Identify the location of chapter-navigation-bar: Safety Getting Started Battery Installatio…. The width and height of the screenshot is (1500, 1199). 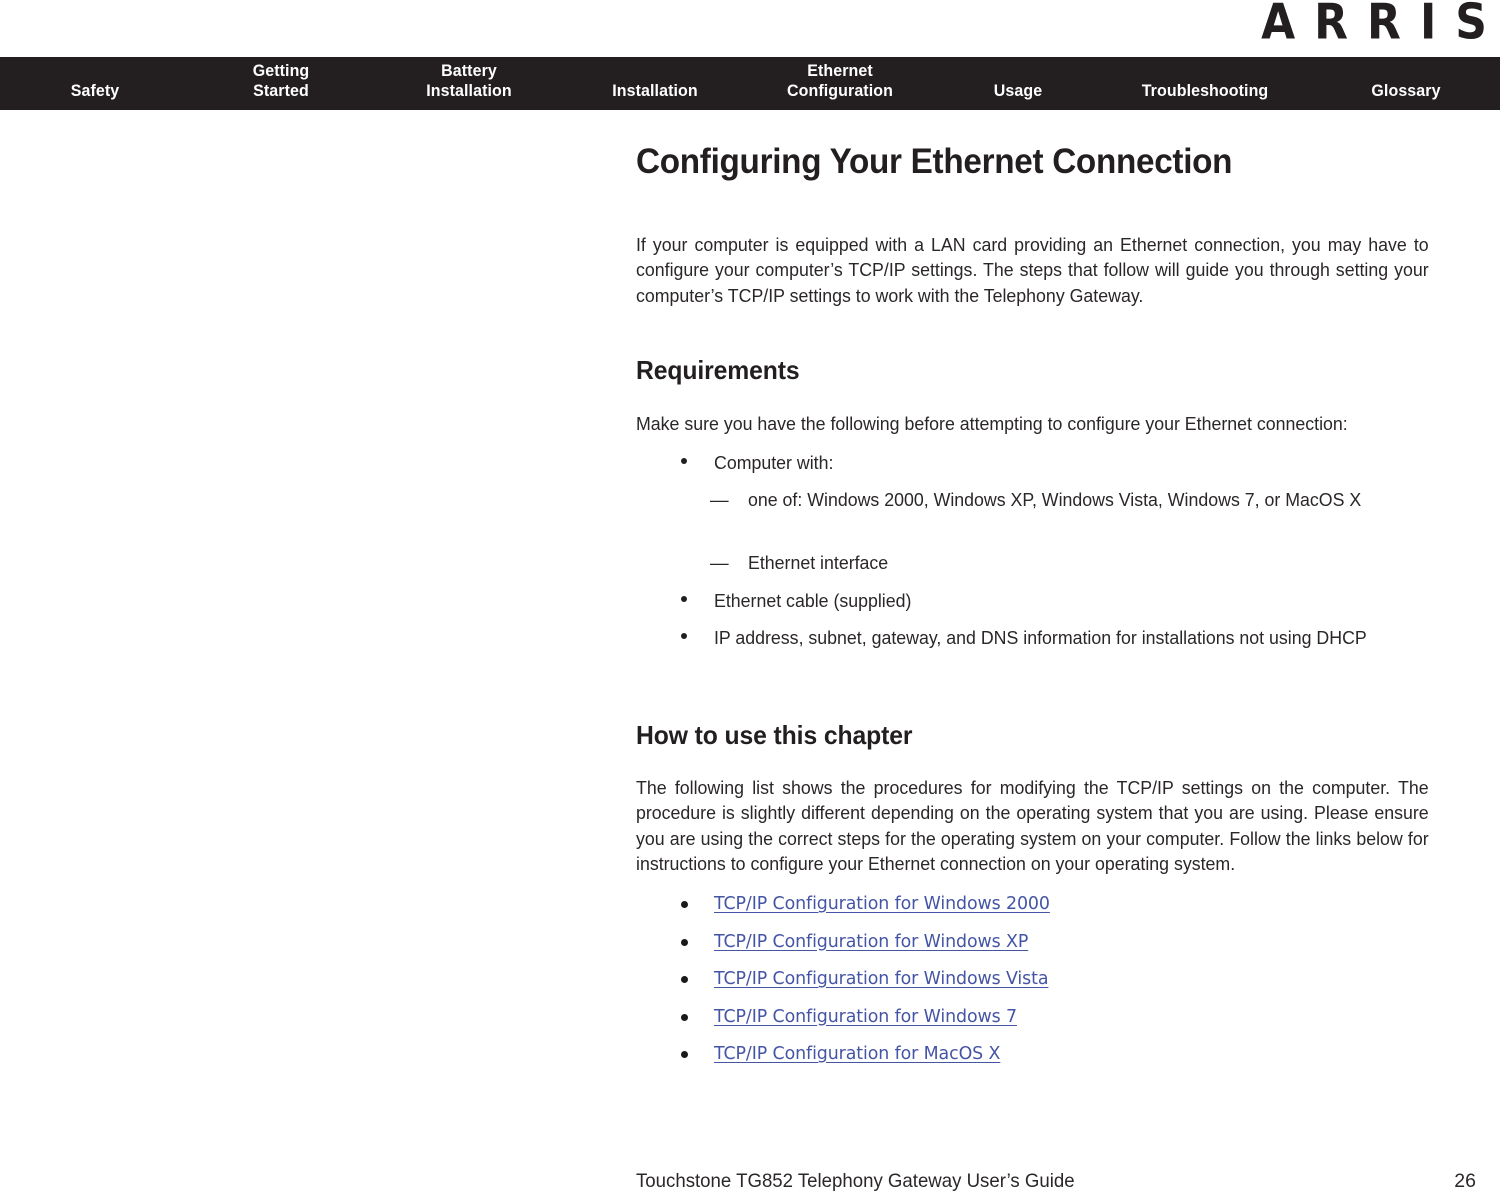
(750, 83).